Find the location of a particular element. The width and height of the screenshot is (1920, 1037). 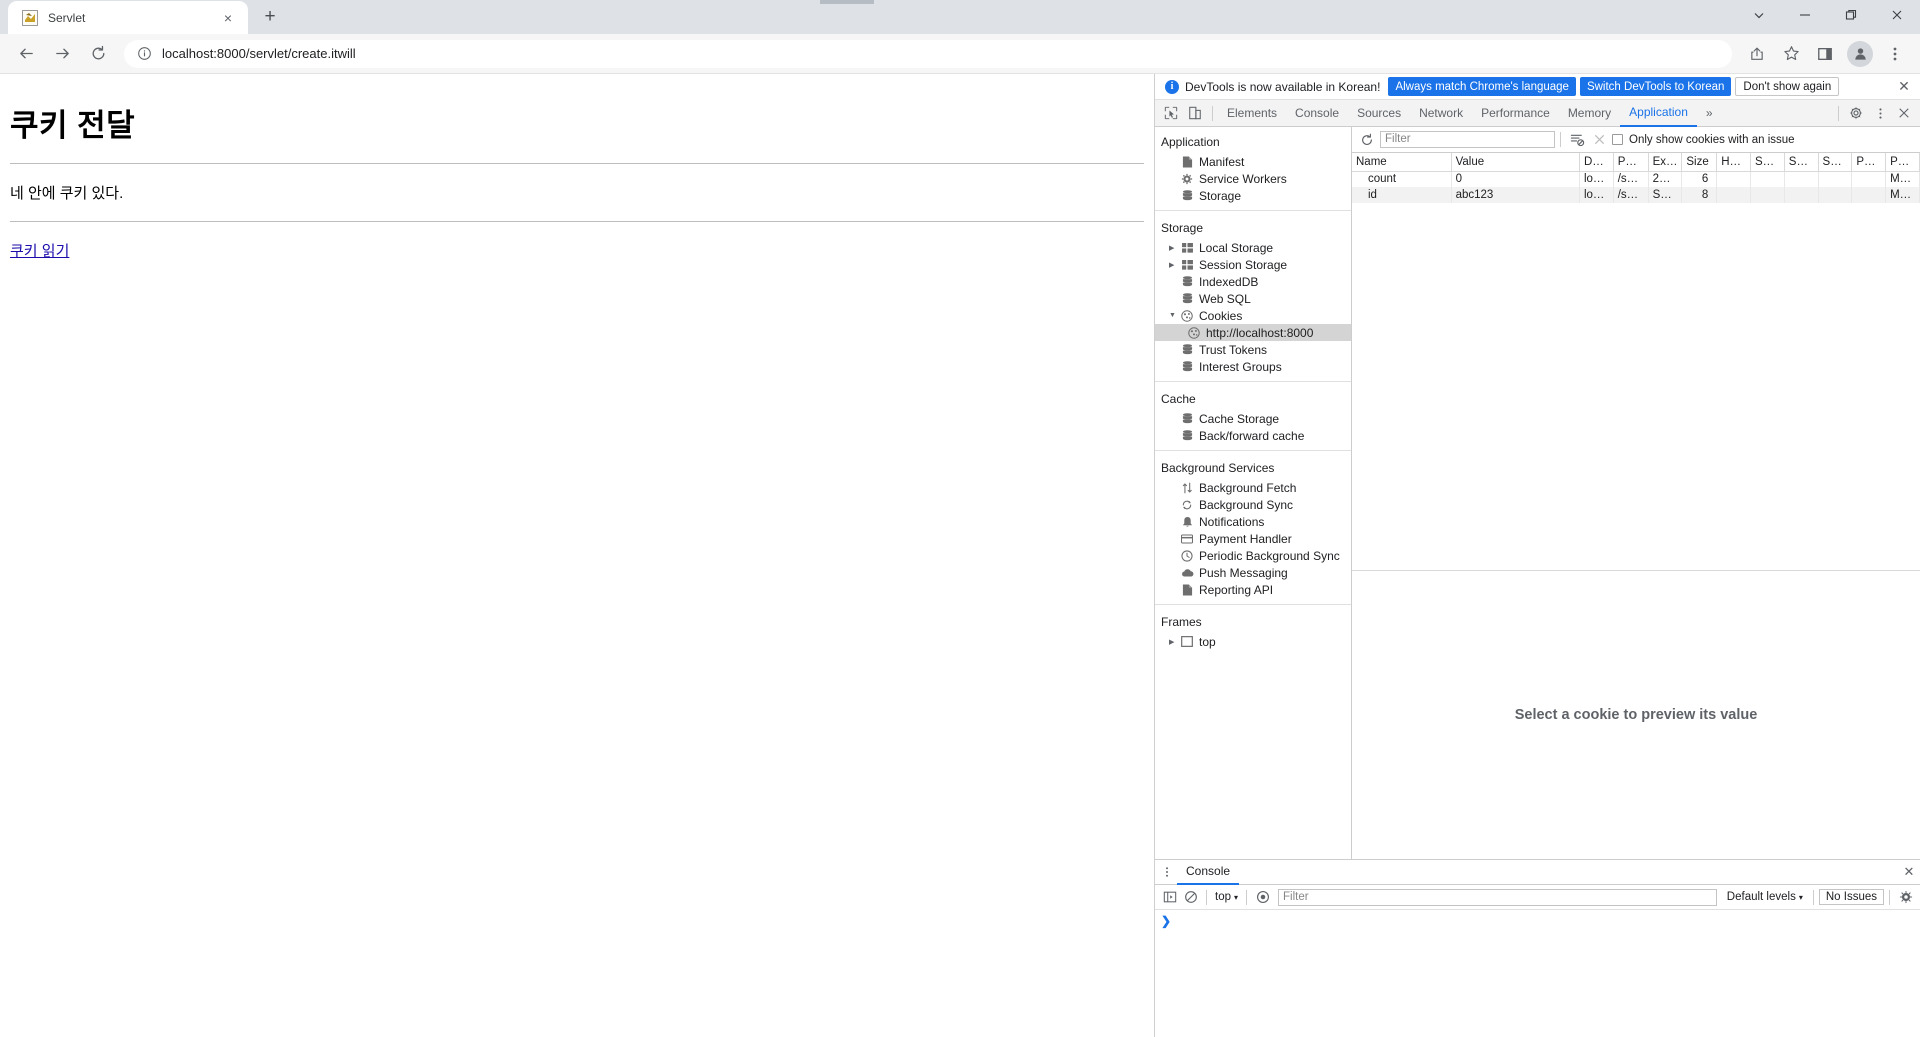

console-filter-input: Filter is located at coordinates (1497, 897).